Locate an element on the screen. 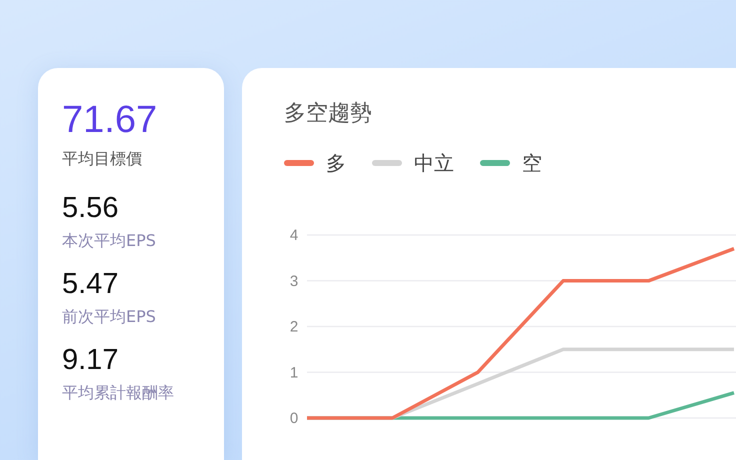  stat-value: 9.17 is located at coordinates (90, 360).